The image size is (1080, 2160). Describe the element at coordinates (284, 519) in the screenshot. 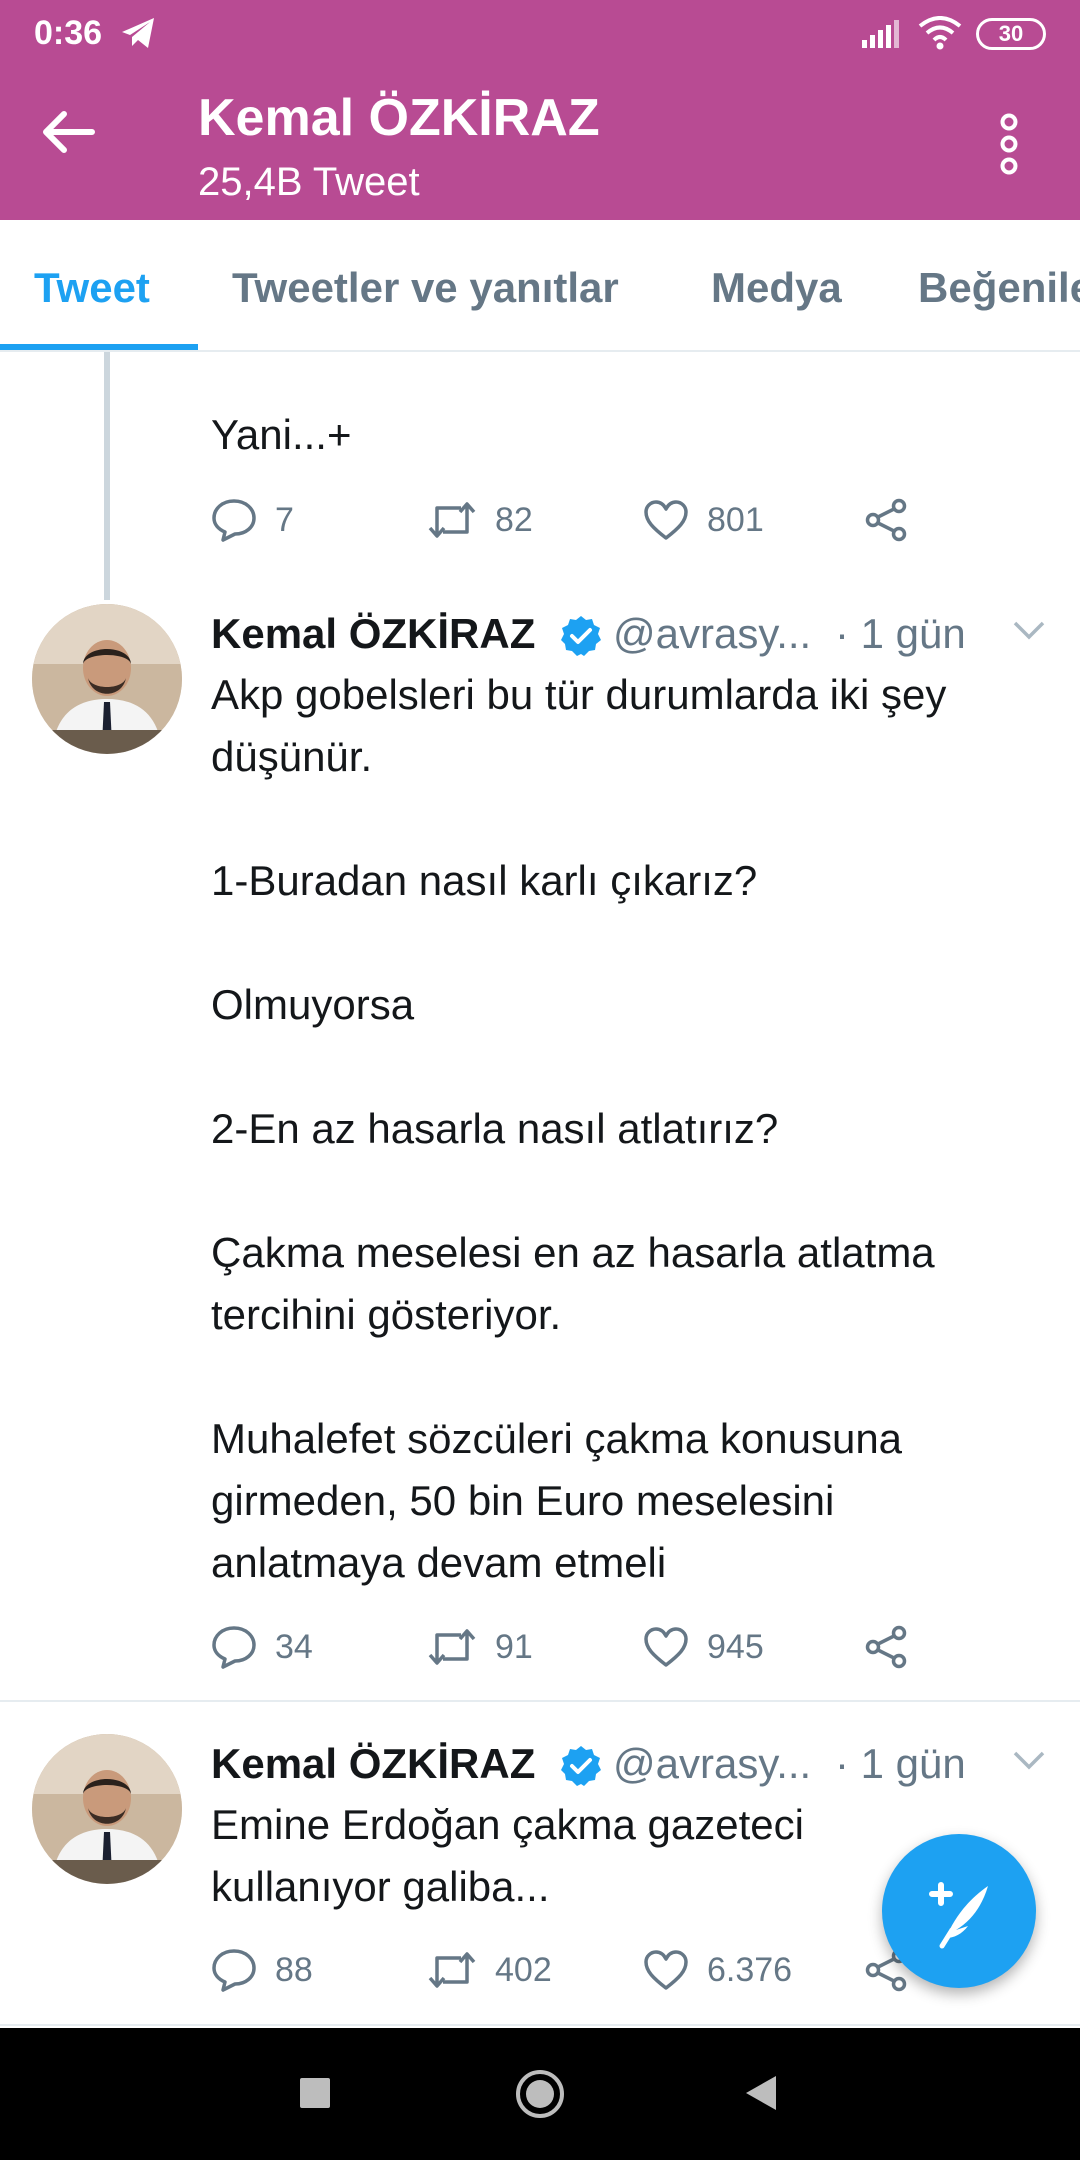

I see `reply-count: 7` at that location.